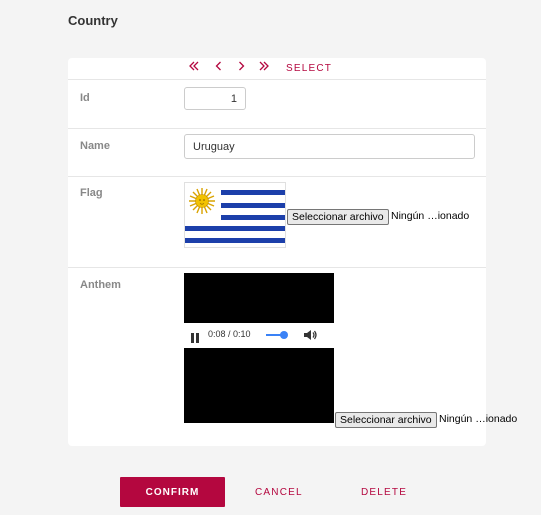  What do you see at coordinates (229, 334) in the screenshot?
I see `player-time: 0:08 / 0:10` at bounding box center [229, 334].